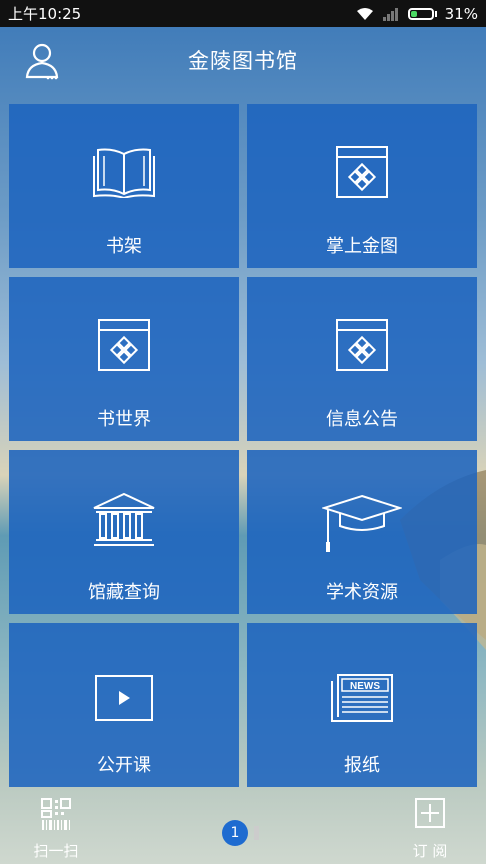  Describe the element at coordinates (365, 686) in the screenshot. I see `newspaper-icon-text: NEWS` at that location.